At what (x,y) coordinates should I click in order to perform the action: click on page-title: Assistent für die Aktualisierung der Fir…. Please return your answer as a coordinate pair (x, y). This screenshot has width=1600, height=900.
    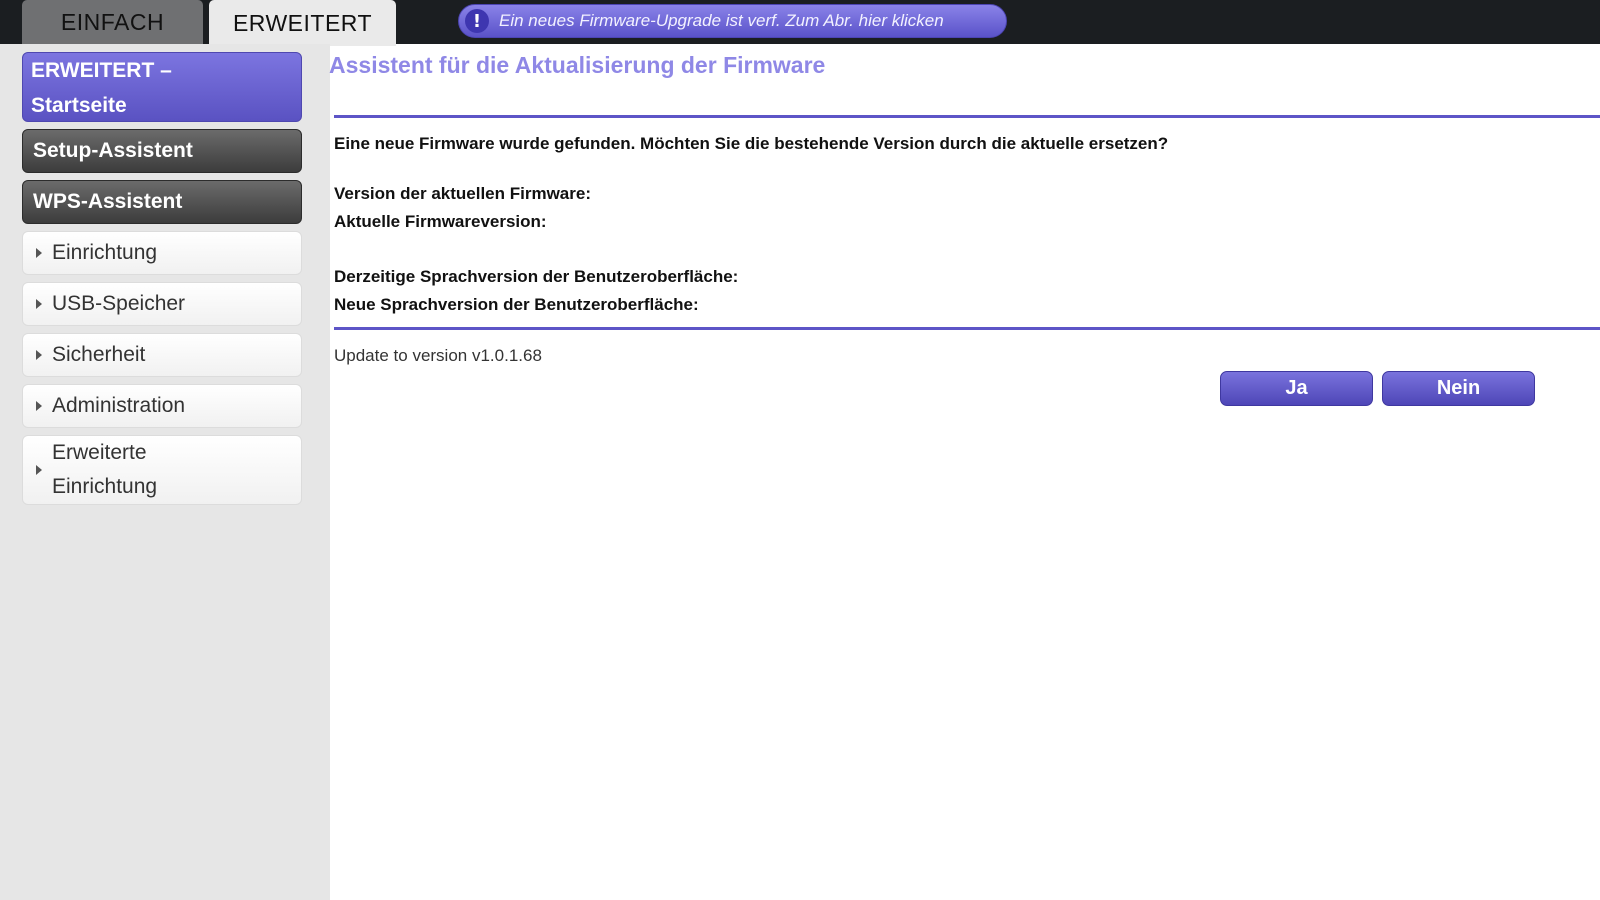
    Looking at the image, I should click on (577, 65).